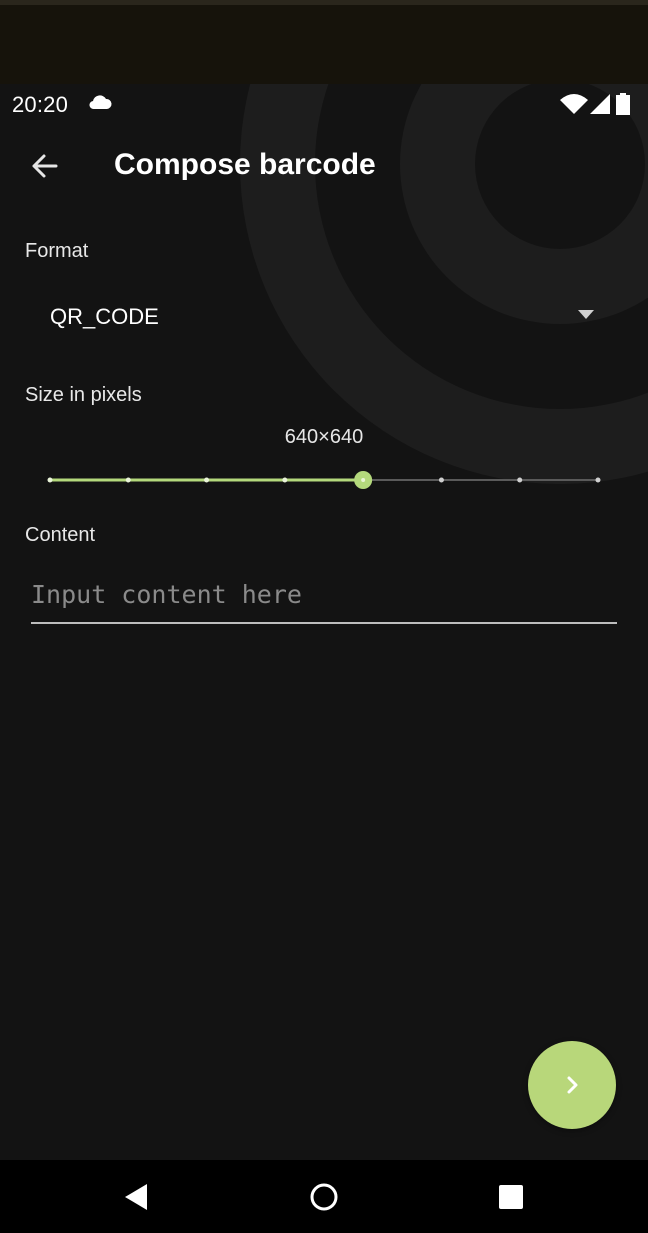  I want to click on nav-back-button, so click(136, 1197).